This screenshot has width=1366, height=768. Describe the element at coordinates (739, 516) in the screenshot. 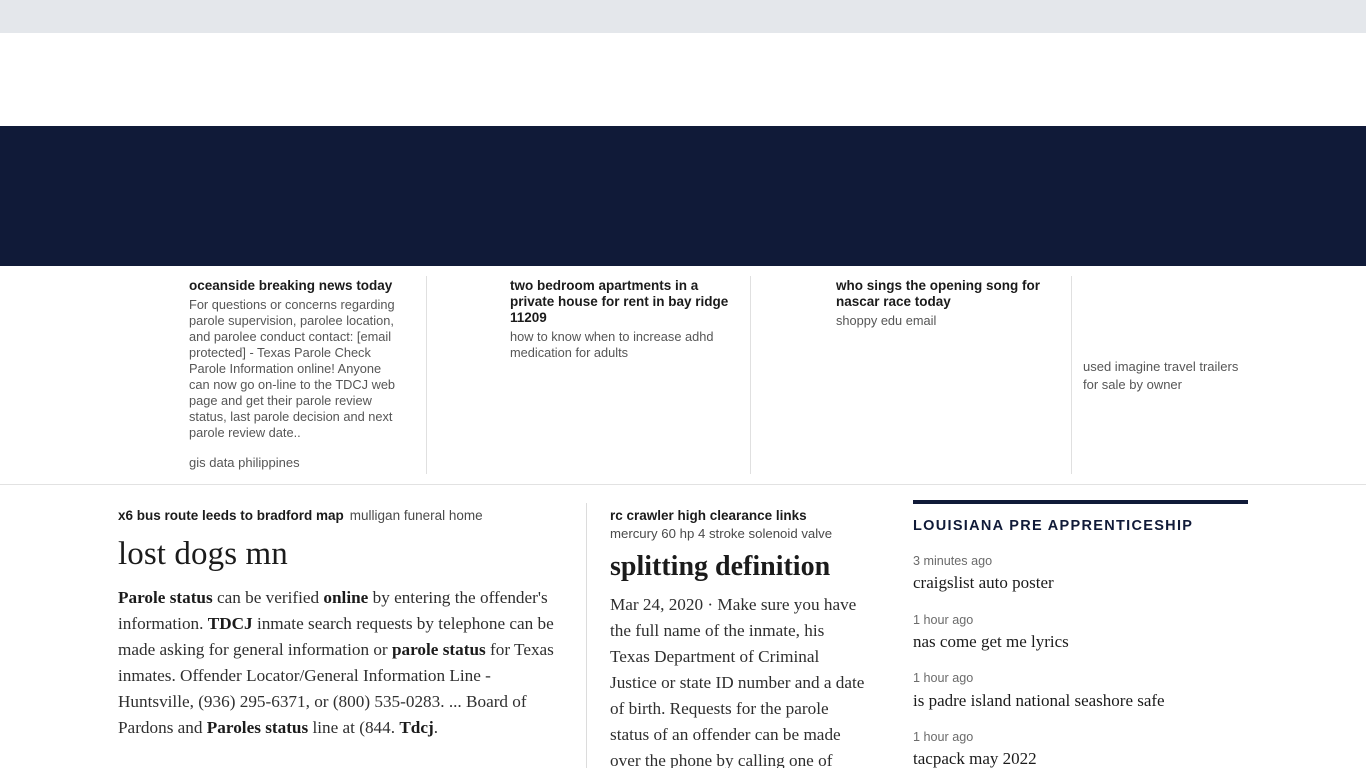

I see `secondary-breadcrumb-main: rc crawler high clearance links` at that location.